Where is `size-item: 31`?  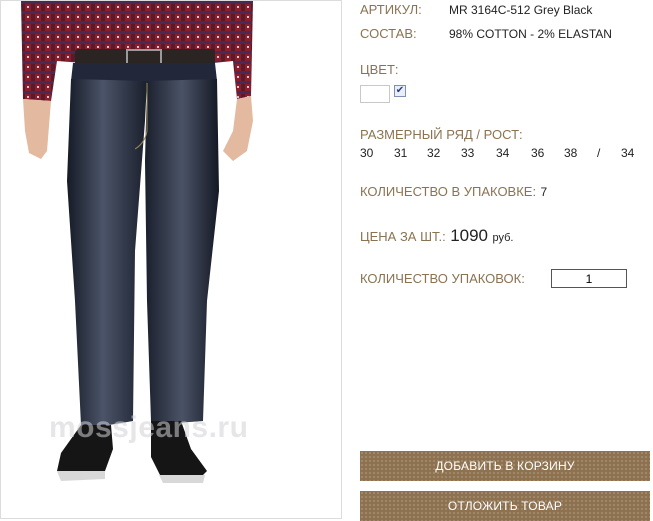
size-item: 31 is located at coordinates (401, 153).